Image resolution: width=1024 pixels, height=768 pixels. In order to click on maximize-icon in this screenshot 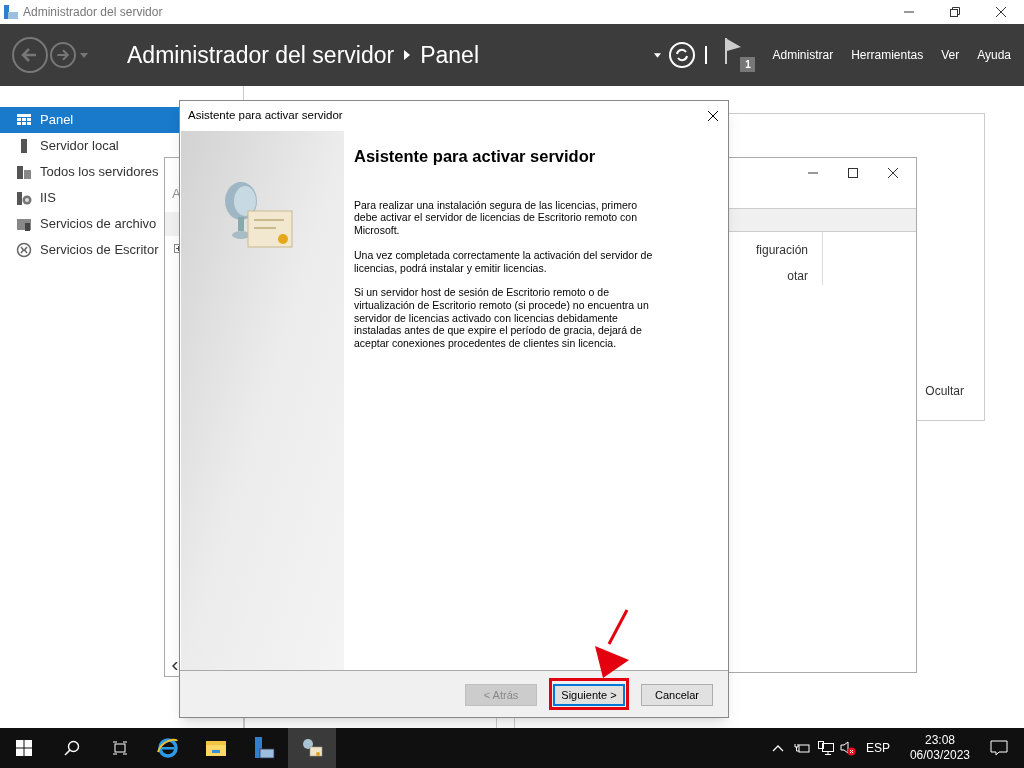, I will do `click(853, 173)`.